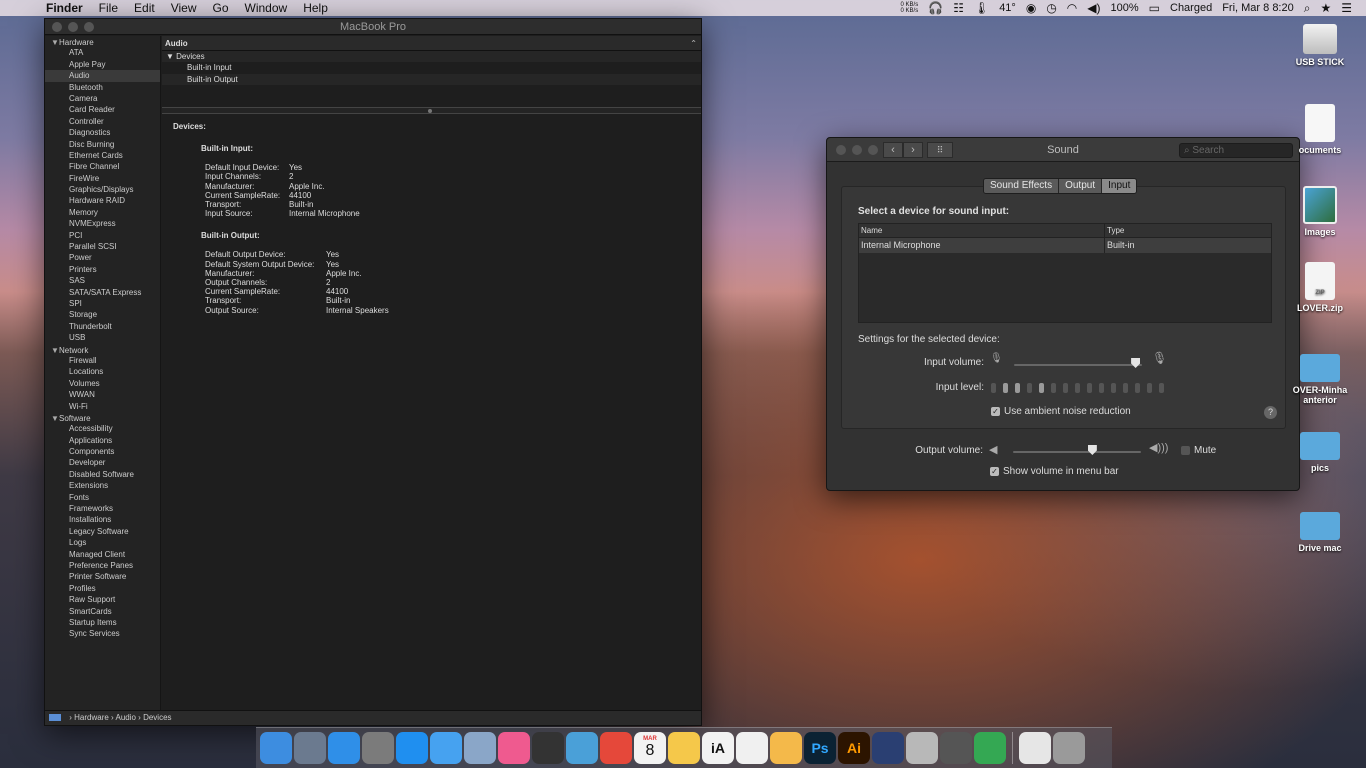 The width and height of the screenshot is (1366, 768). Describe the element at coordinates (157, 717) in the screenshot. I see `breadcrumb-devices: Devices` at that location.